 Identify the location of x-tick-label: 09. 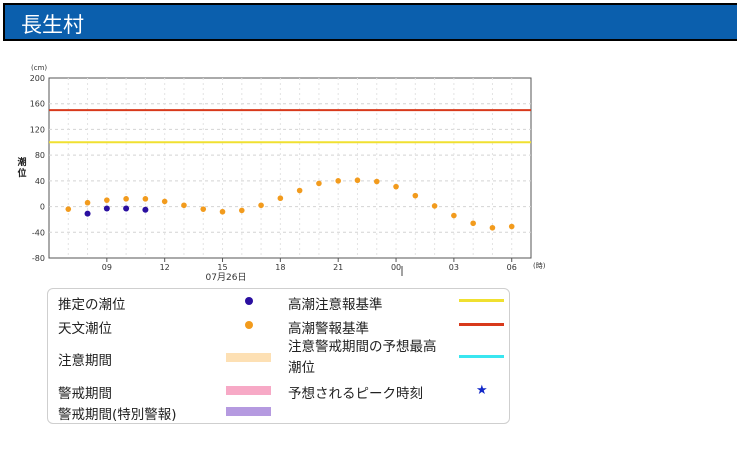
(107, 267).